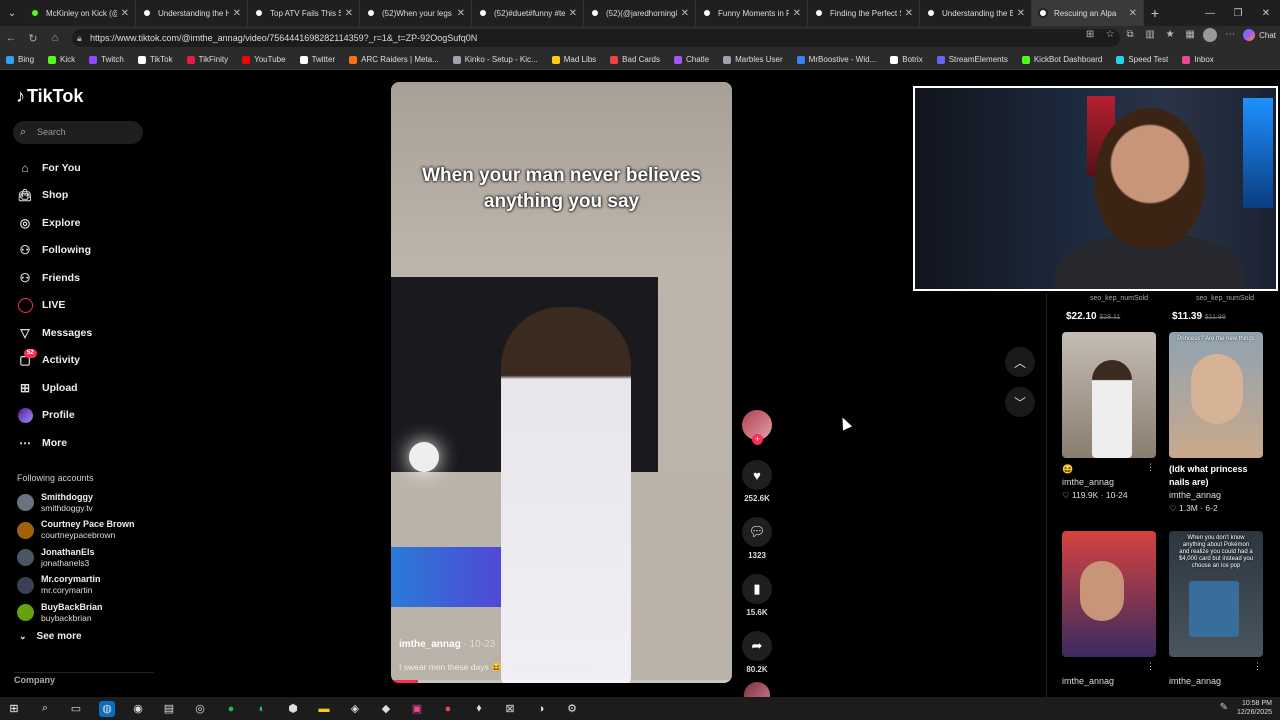  I want to click on sidebar-item-friends: ⚇ Friends, so click(80, 278).